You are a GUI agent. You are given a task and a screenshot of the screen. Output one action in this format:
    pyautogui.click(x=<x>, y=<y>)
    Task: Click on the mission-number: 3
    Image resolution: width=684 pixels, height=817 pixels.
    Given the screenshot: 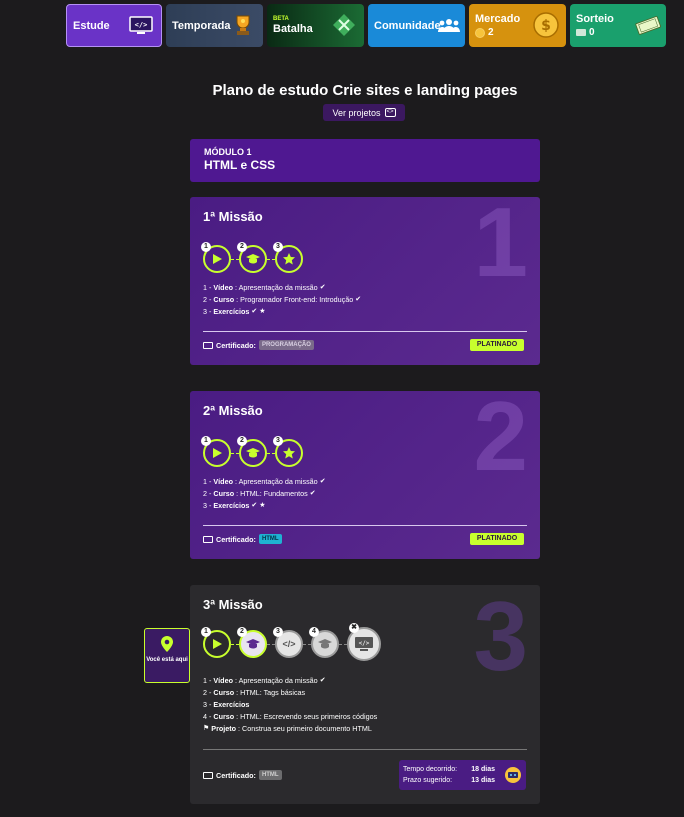 What is the action you would take?
    pyautogui.click(x=500, y=638)
    